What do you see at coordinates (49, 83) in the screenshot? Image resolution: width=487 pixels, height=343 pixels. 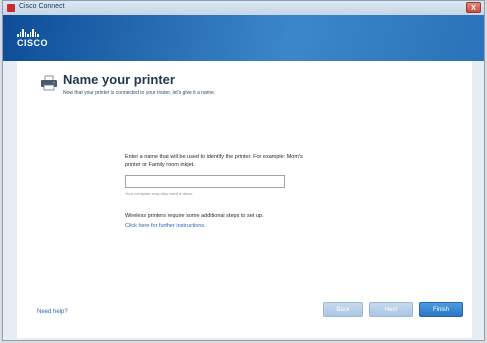 I see `printer-icon` at bounding box center [49, 83].